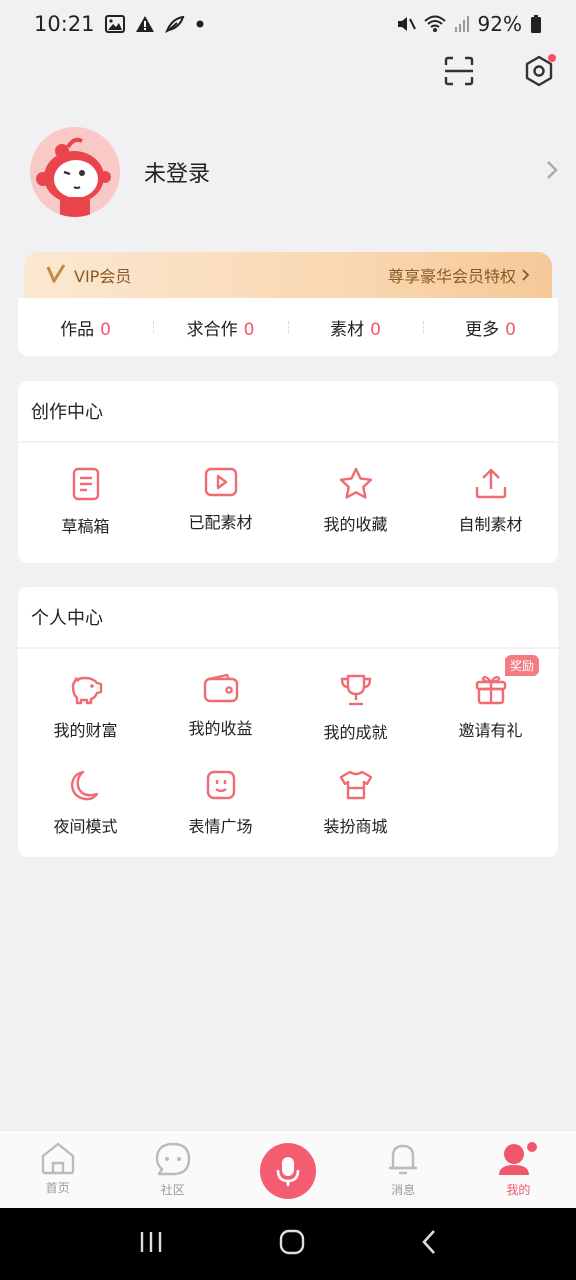 The height and width of the screenshot is (1280, 576). What do you see at coordinates (220, 785) in the screenshot?
I see `emoji-face-icon` at bounding box center [220, 785].